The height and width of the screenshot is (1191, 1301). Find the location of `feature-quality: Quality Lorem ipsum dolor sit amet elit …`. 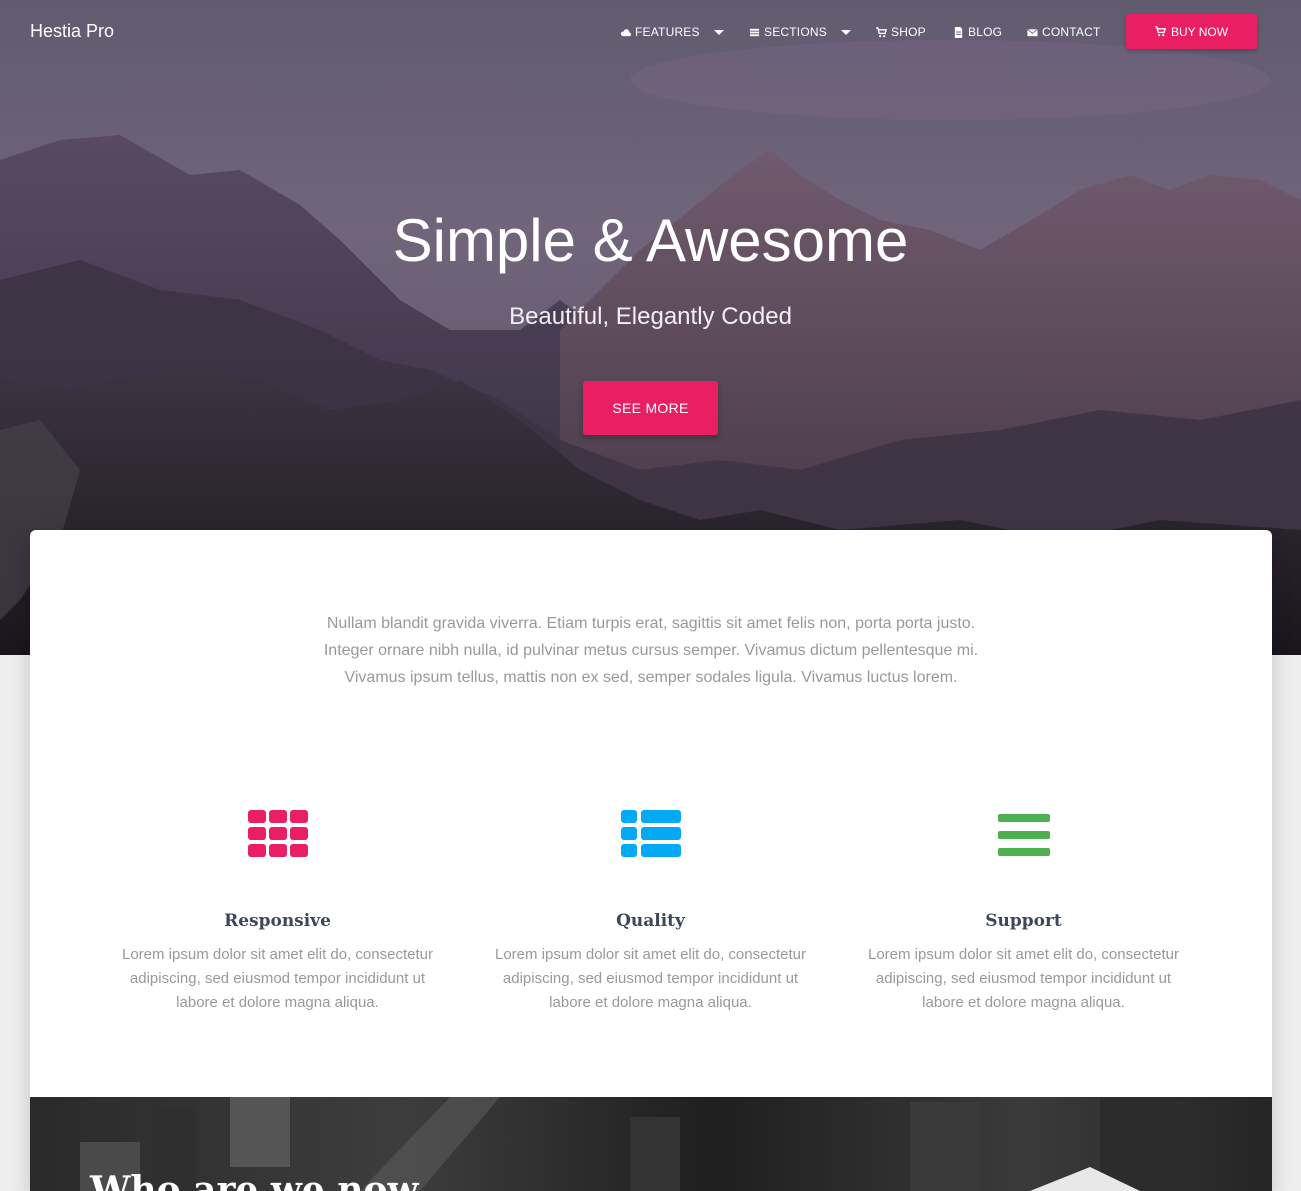

feature-quality: Quality Lorem ipsum dolor sit amet elit … is located at coordinates (650, 912).